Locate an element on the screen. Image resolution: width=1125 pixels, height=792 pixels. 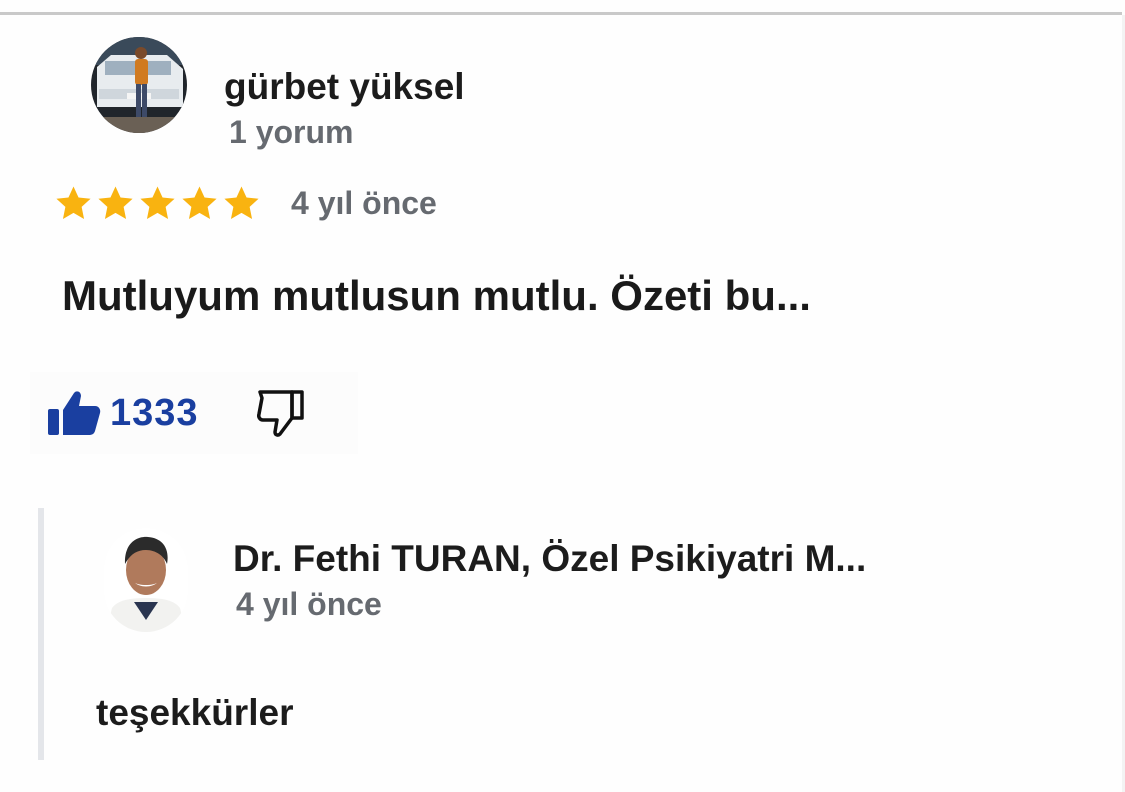
divider is located at coordinates (561, 13).